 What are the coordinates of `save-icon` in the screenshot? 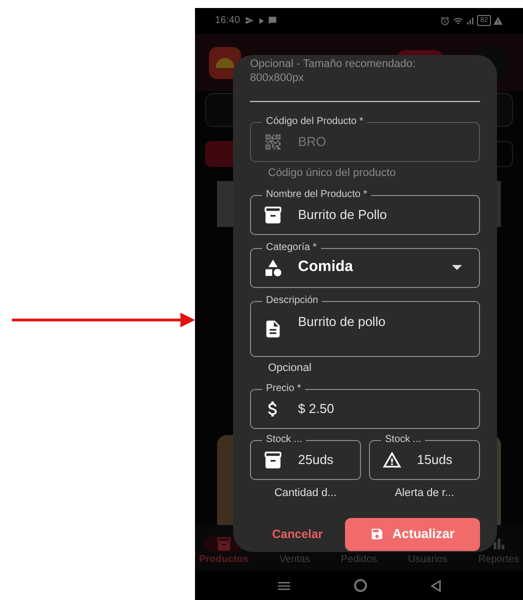 It's located at (377, 534).